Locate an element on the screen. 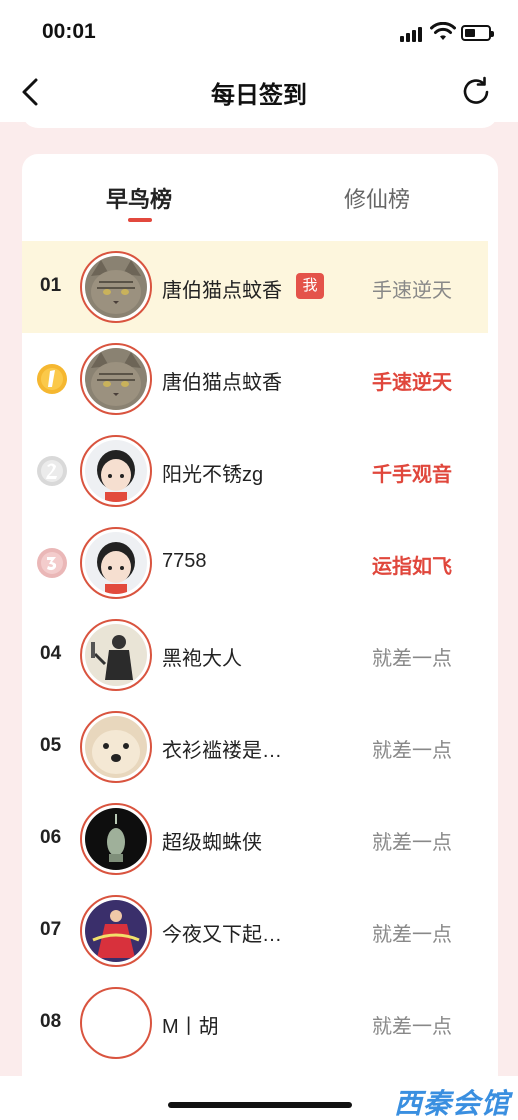  rank-number: 06 is located at coordinates (51, 837).